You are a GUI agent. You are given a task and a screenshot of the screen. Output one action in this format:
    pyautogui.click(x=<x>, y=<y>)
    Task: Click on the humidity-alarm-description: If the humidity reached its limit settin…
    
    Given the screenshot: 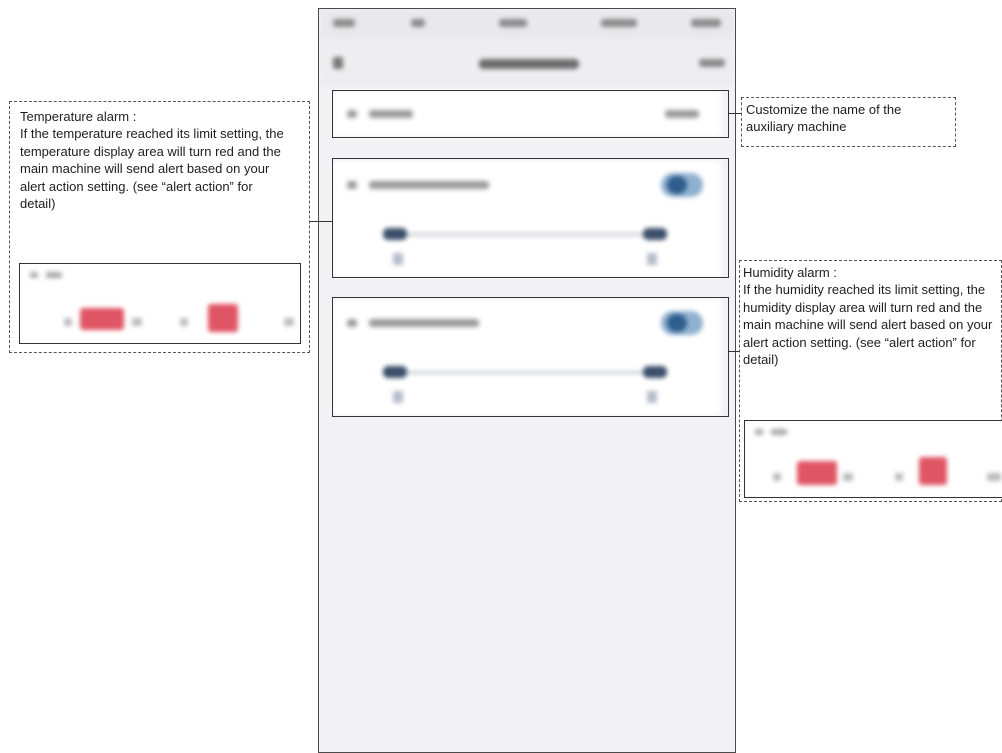 What is the action you would take?
    pyautogui.click(x=868, y=325)
    